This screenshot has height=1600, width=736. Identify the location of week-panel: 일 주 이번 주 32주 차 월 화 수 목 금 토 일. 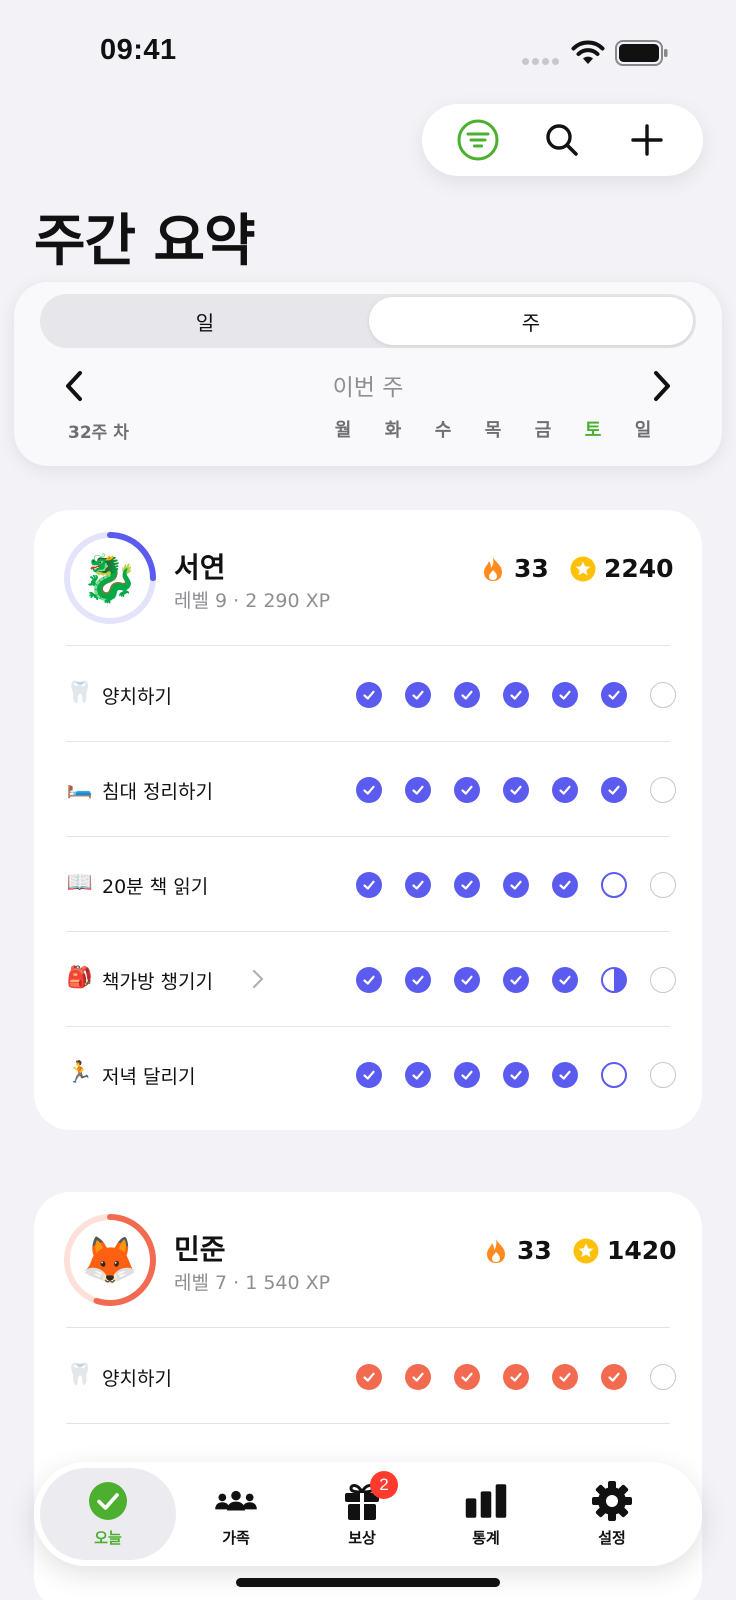
(368, 374).